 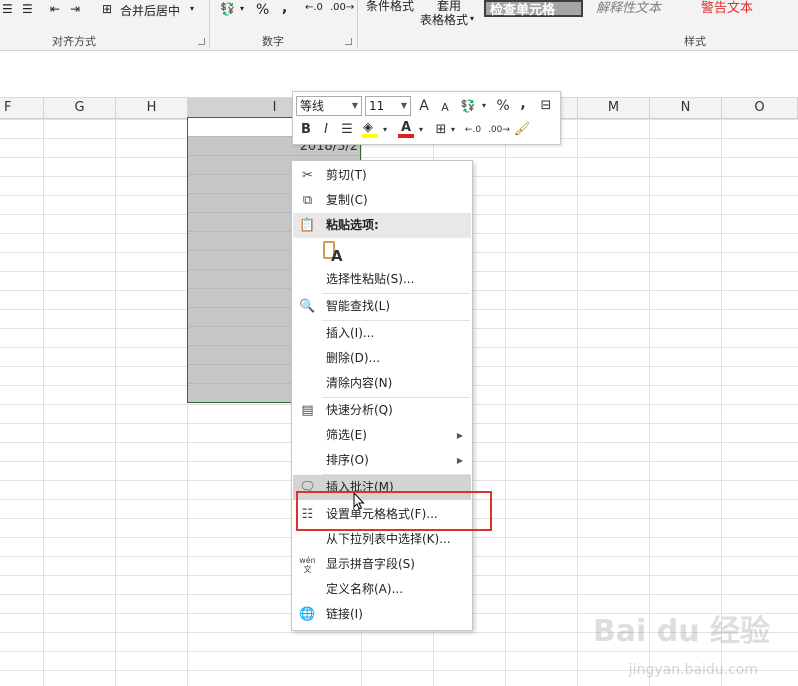 I want to click on column-header-o: O, so click(x=760, y=108).